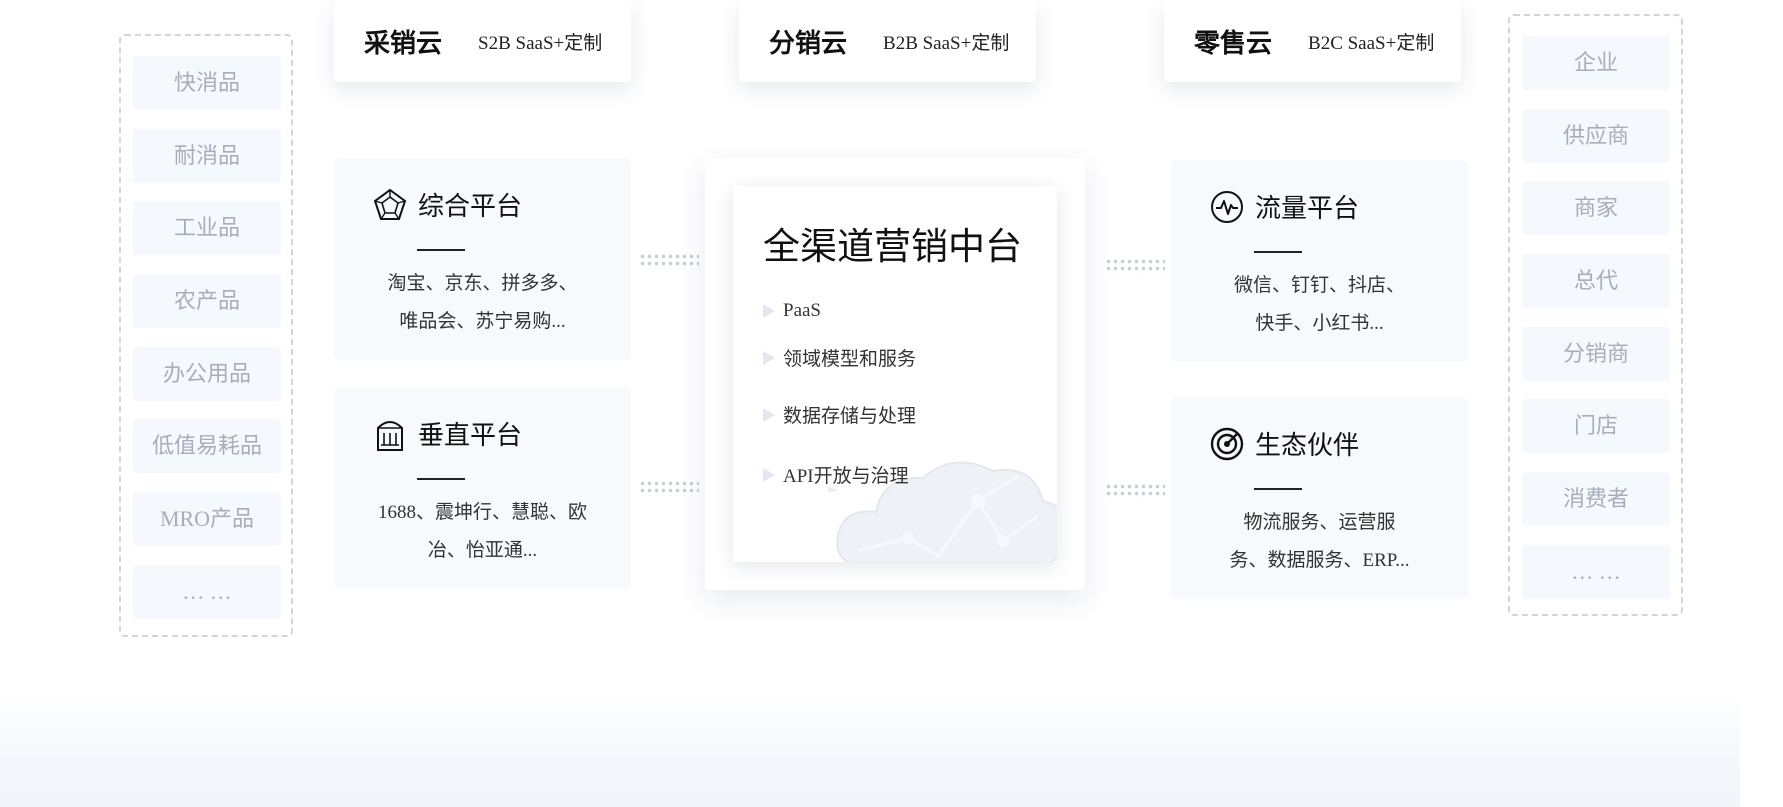 The image size is (1783, 807). I want to click on cloud-card-subtitle: B2B SaaS+定制, so click(946, 43).